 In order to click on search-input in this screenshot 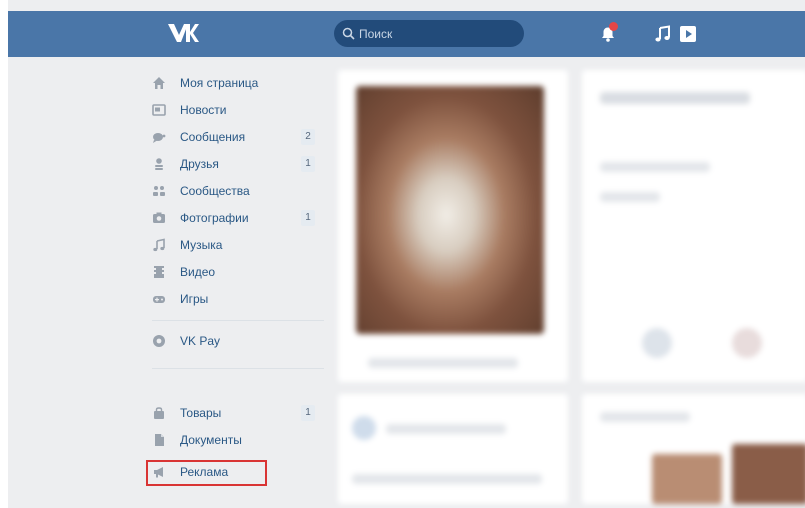, I will do `click(437, 33)`.